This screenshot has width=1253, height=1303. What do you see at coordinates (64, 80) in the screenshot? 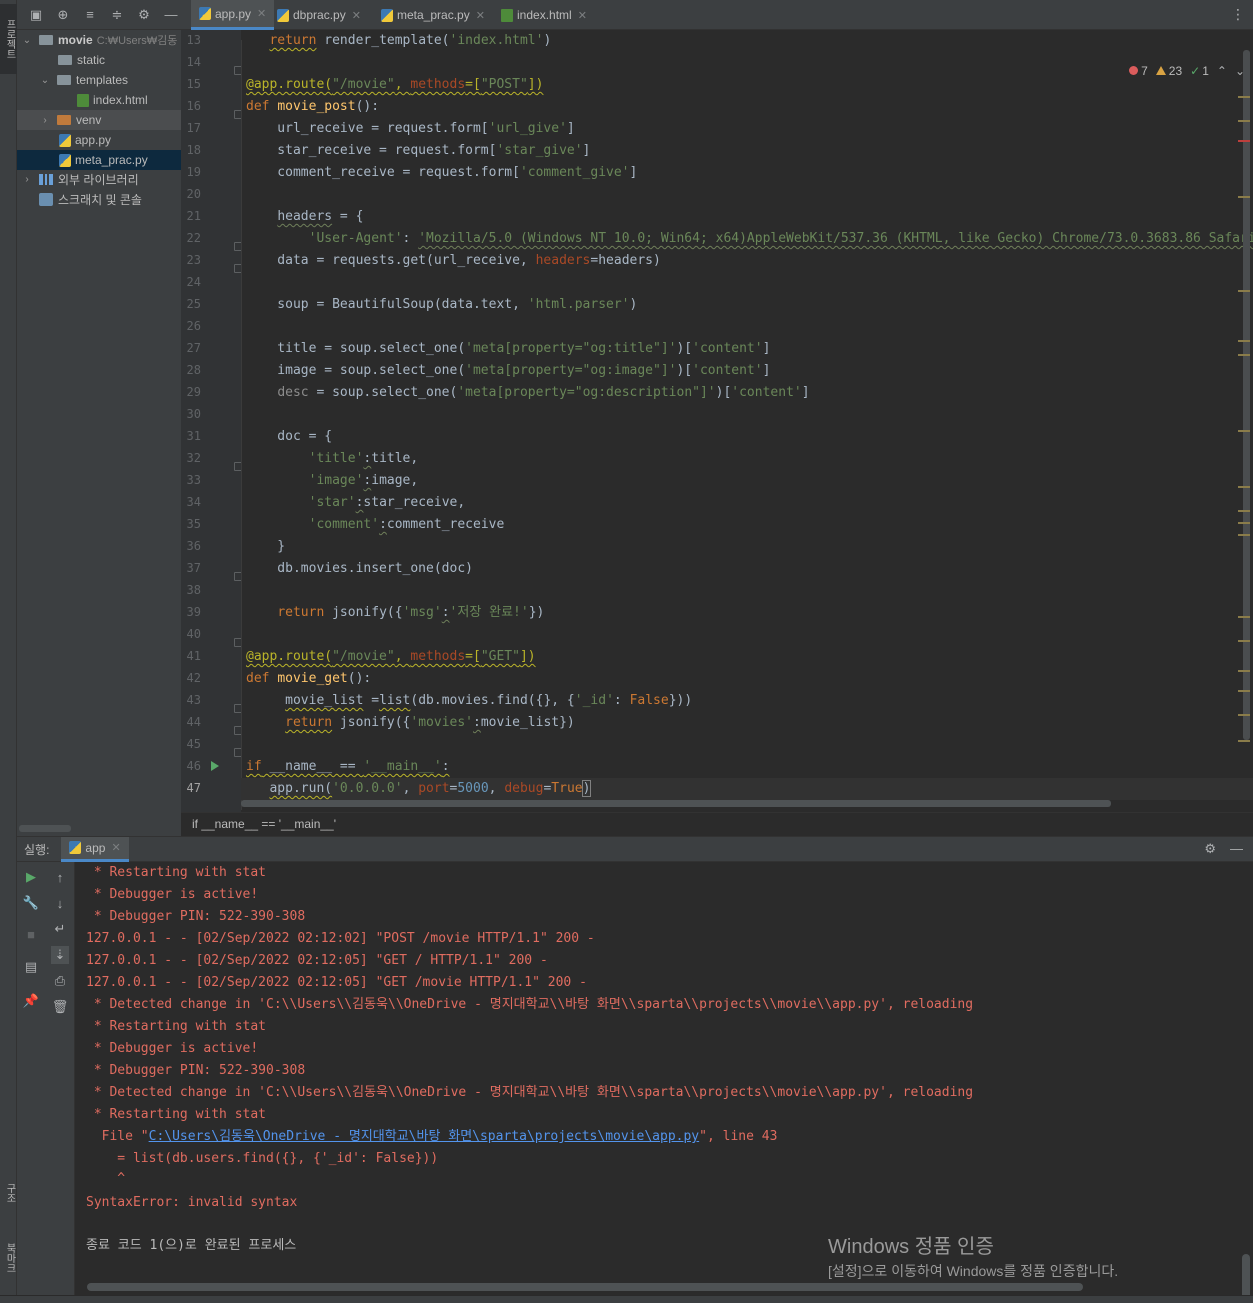
I see `folder-icon` at bounding box center [64, 80].